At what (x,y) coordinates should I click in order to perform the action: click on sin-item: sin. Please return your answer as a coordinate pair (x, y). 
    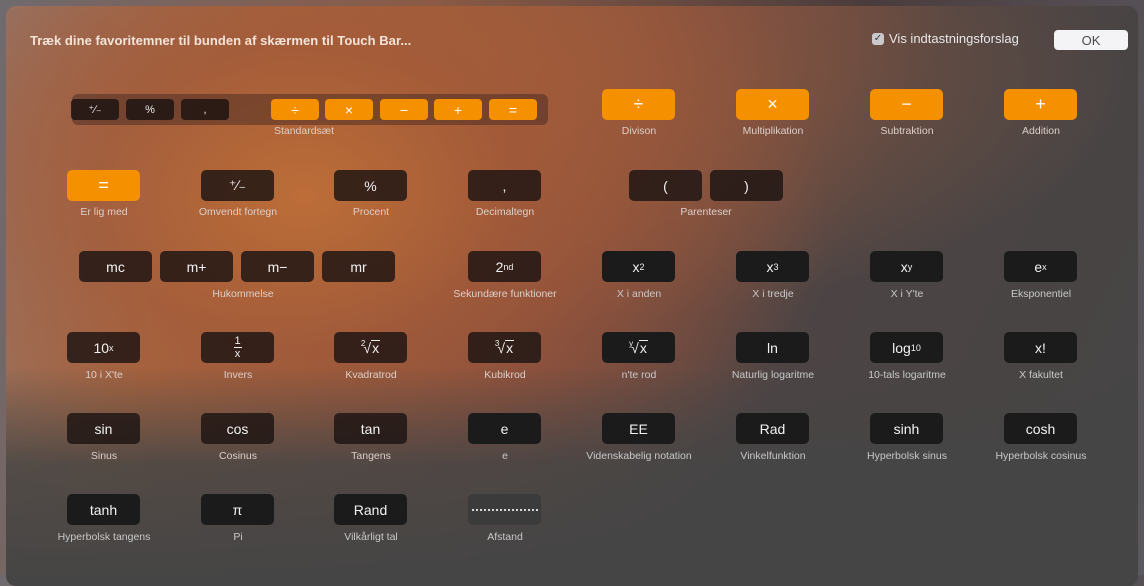
    Looking at the image, I should click on (103, 428).